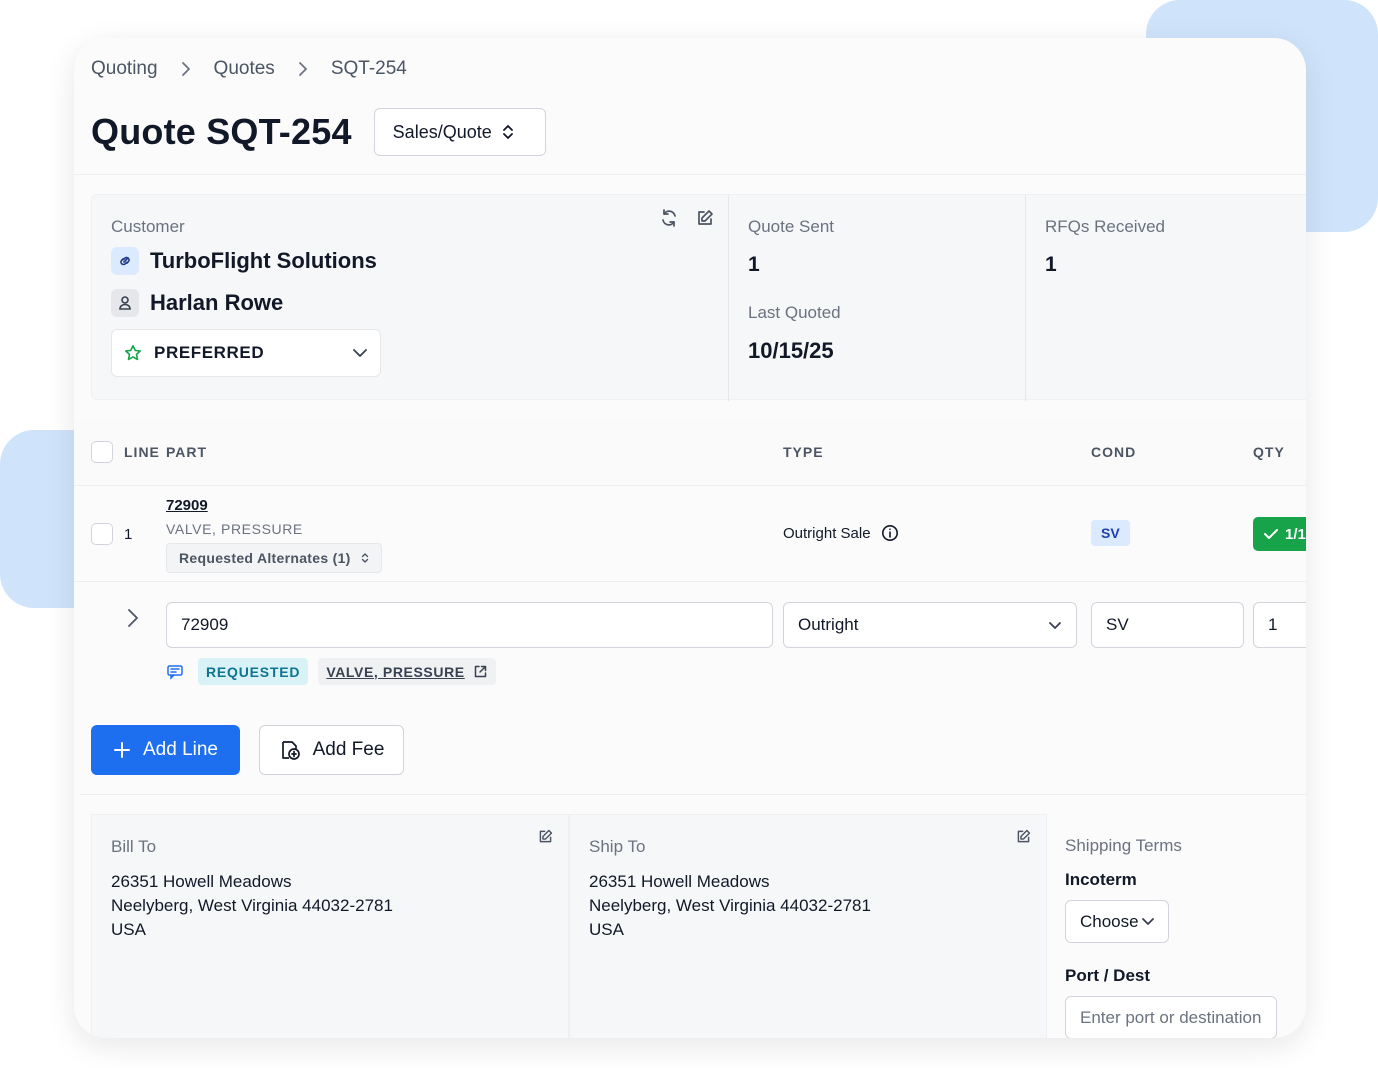  I want to click on ship-to-label: Ship To, so click(617, 846).